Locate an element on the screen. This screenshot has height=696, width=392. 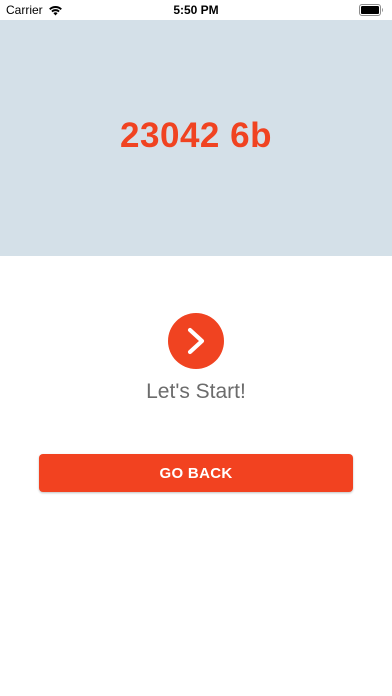
start-label: Let's Start! is located at coordinates (196, 391).